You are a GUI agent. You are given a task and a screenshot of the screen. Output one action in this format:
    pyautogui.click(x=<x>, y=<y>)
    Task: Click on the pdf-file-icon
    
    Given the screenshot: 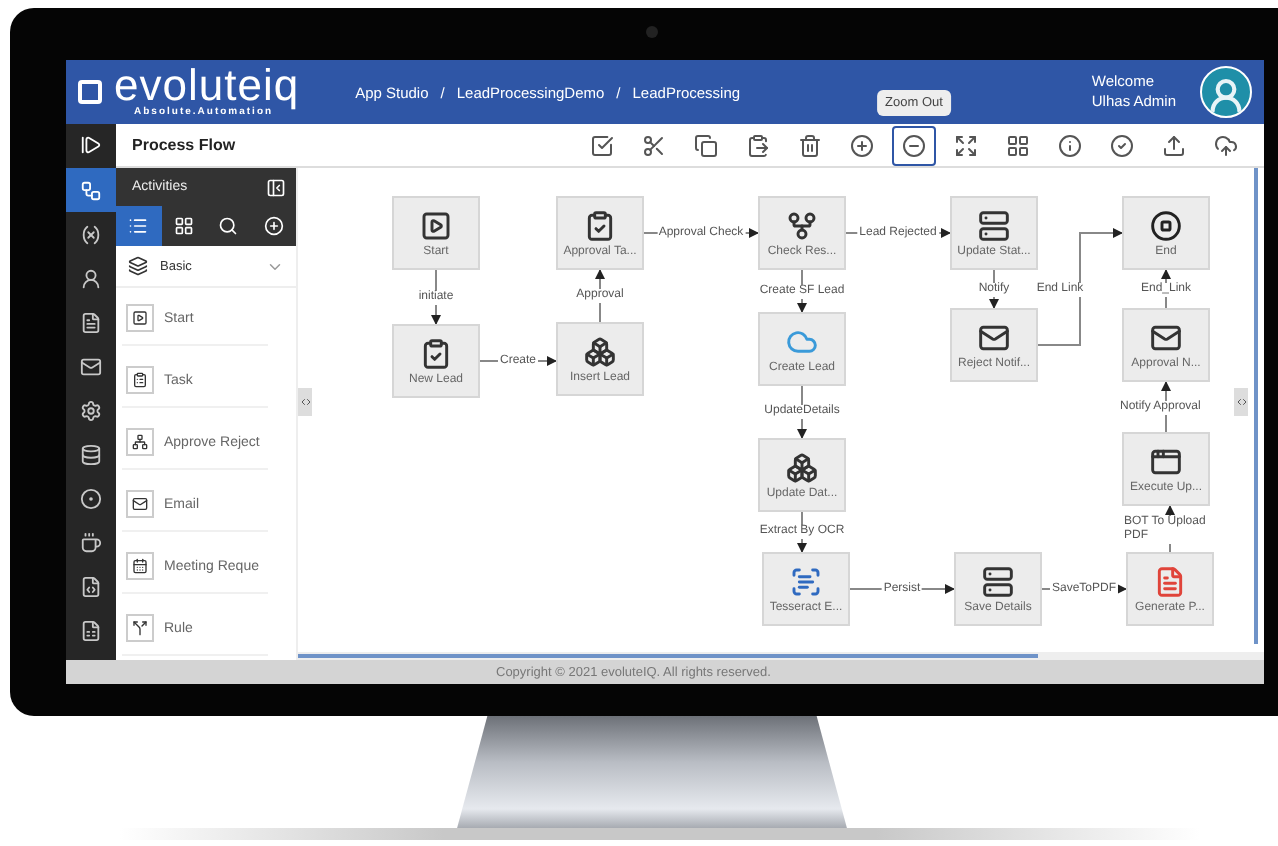 What is the action you would take?
    pyautogui.click(x=1170, y=581)
    